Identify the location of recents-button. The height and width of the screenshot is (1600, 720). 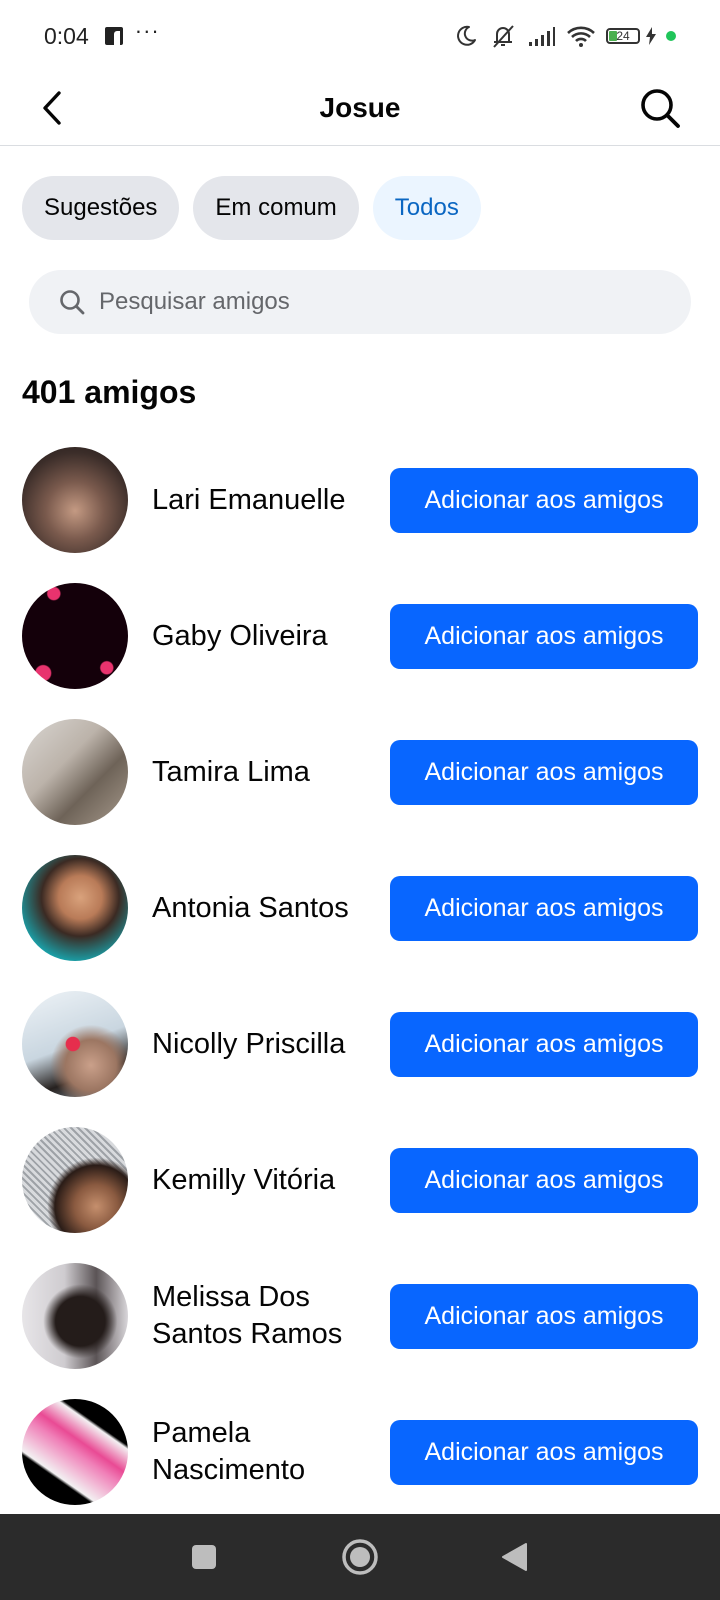
(204, 1557).